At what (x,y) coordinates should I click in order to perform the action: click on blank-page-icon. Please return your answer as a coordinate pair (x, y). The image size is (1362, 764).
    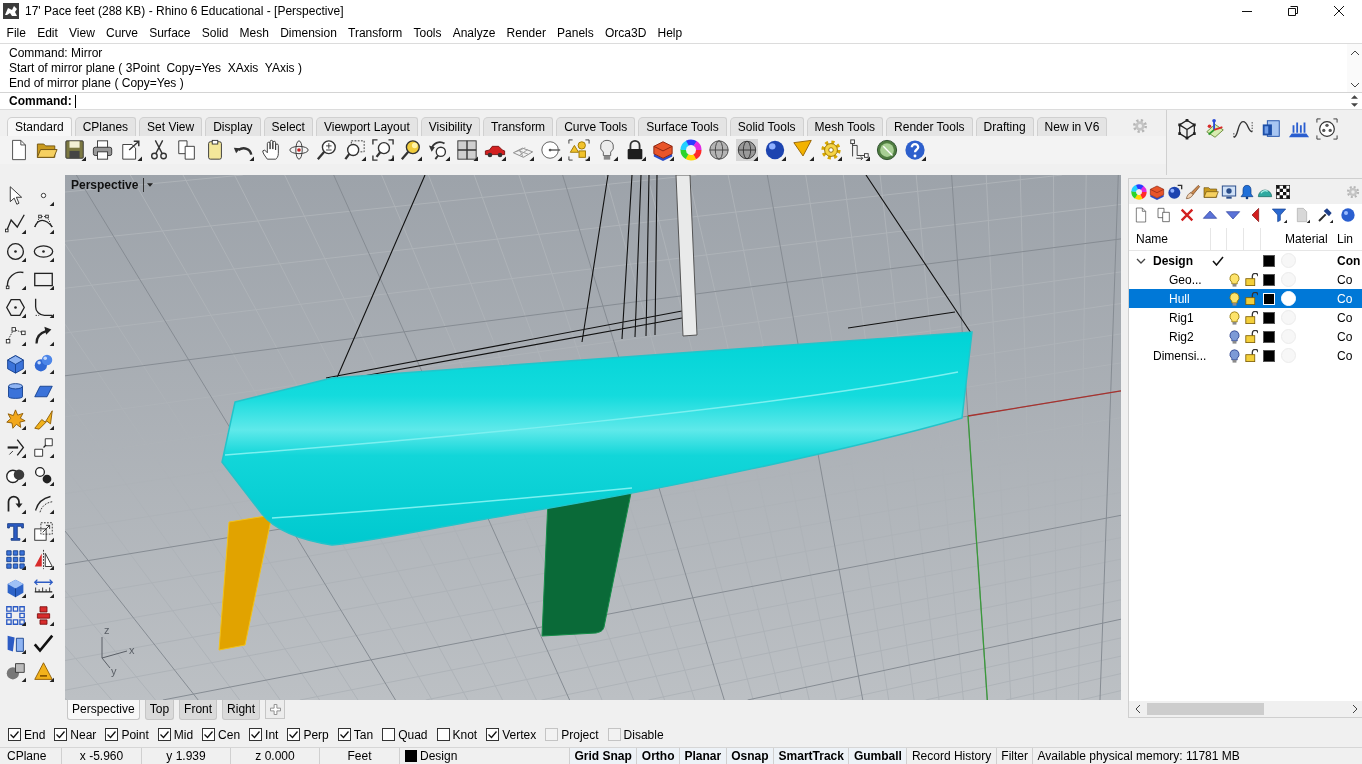
    Looking at the image, I should click on (1302, 214).